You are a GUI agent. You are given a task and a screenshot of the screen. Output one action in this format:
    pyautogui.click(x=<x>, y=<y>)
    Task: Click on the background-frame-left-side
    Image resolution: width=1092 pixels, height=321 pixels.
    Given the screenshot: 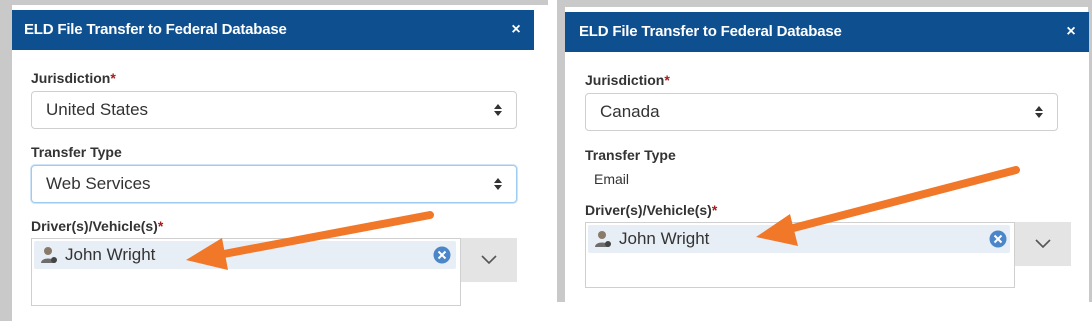 What is the action you would take?
    pyautogui.click(x=6, y=160)
    